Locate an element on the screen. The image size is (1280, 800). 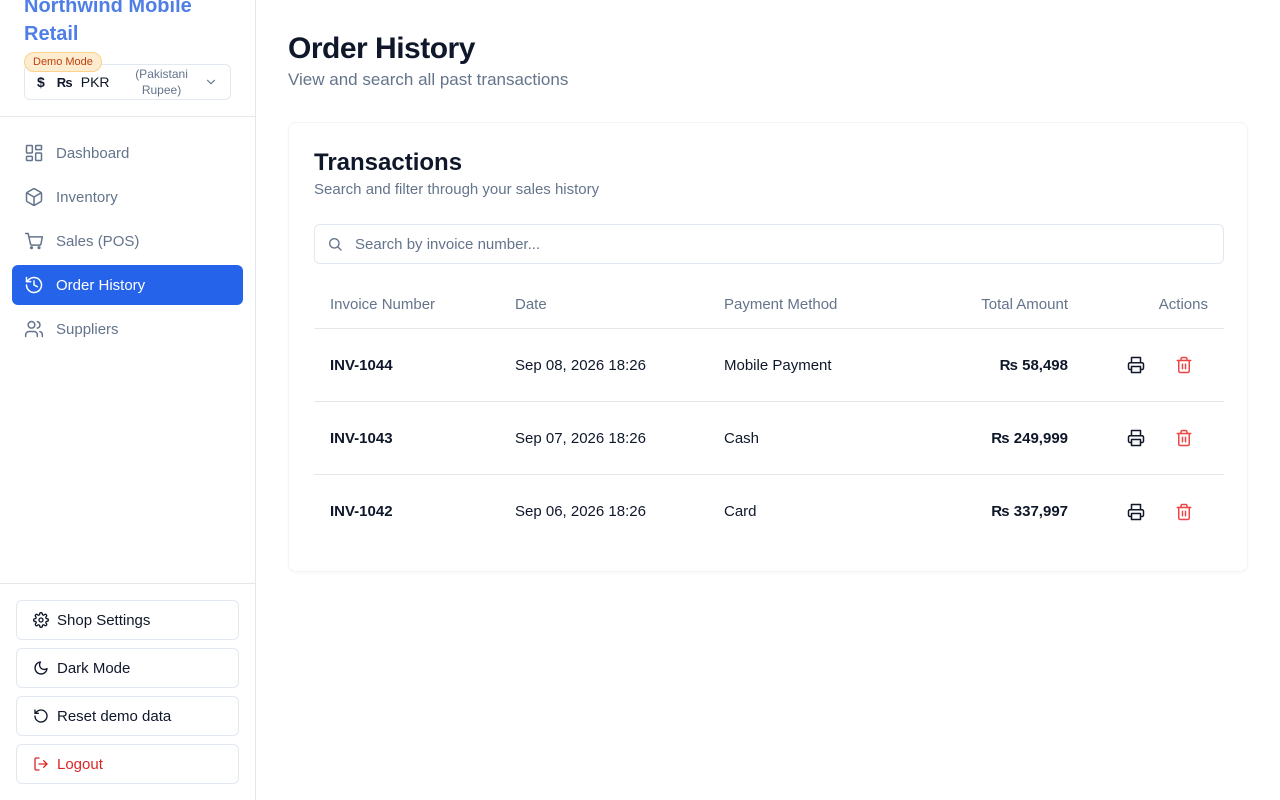
sidebar-item-inventory: Inventory is located at coordinates (127, 197).